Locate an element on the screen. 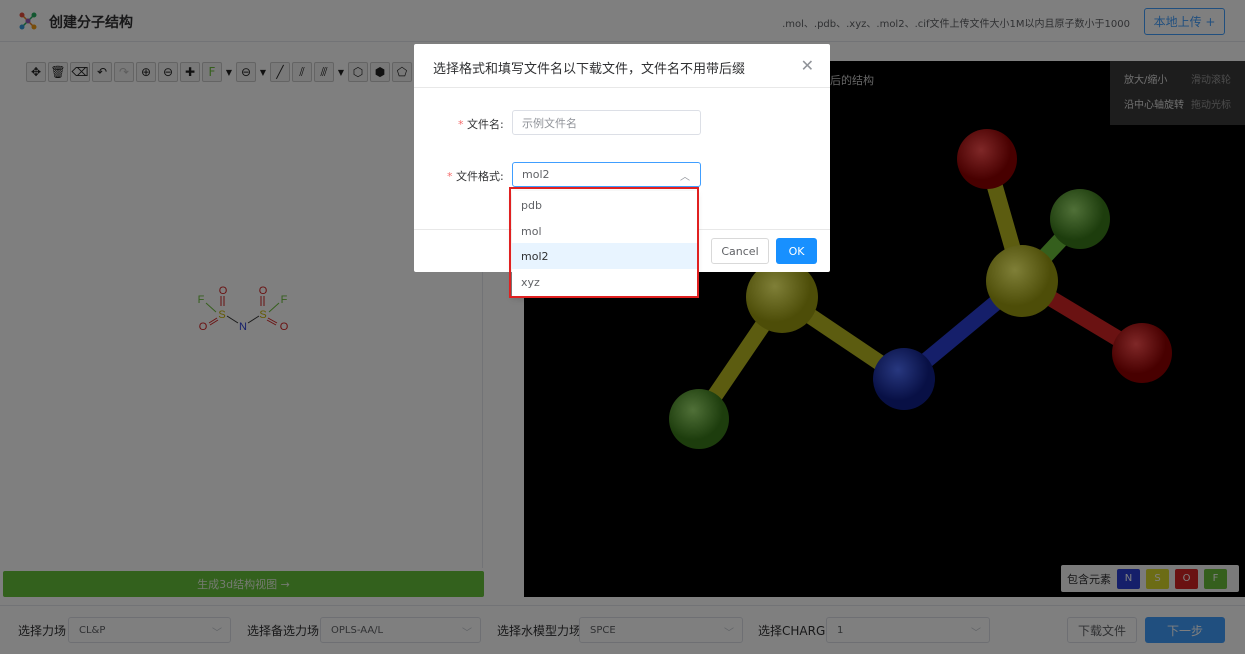  format-dropdown: pdb mol mol2 xyz is located at coordinates (604, 244).